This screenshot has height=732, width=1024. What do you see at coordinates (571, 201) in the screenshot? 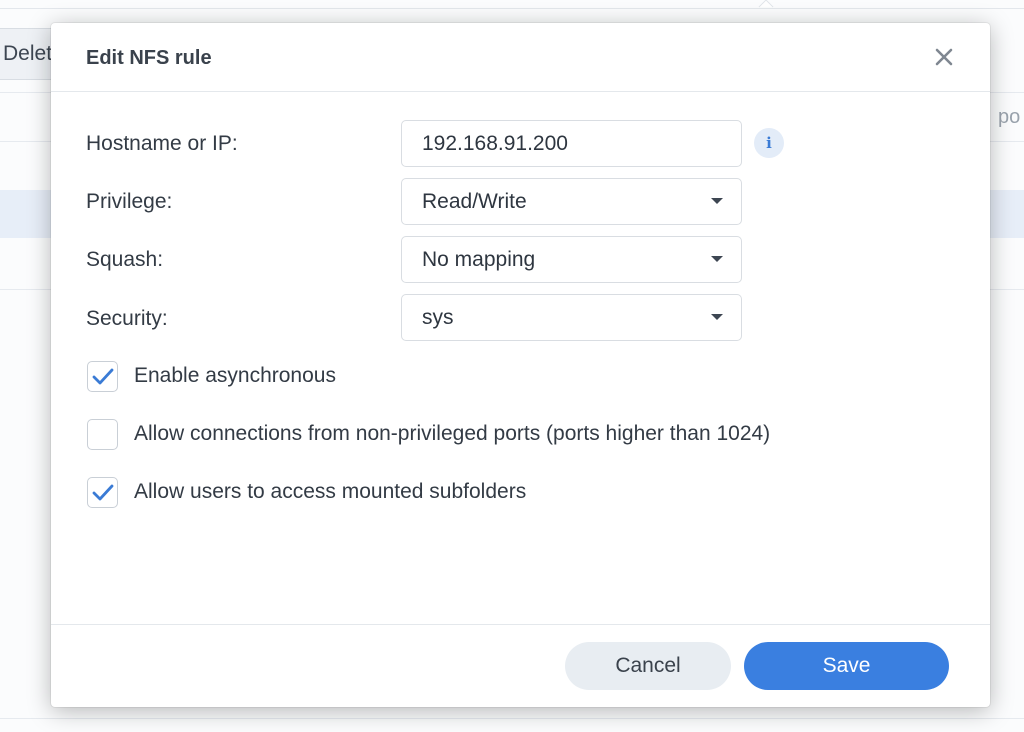
I see `privilege-select: Read/Write` at bounding box center [571, 201].